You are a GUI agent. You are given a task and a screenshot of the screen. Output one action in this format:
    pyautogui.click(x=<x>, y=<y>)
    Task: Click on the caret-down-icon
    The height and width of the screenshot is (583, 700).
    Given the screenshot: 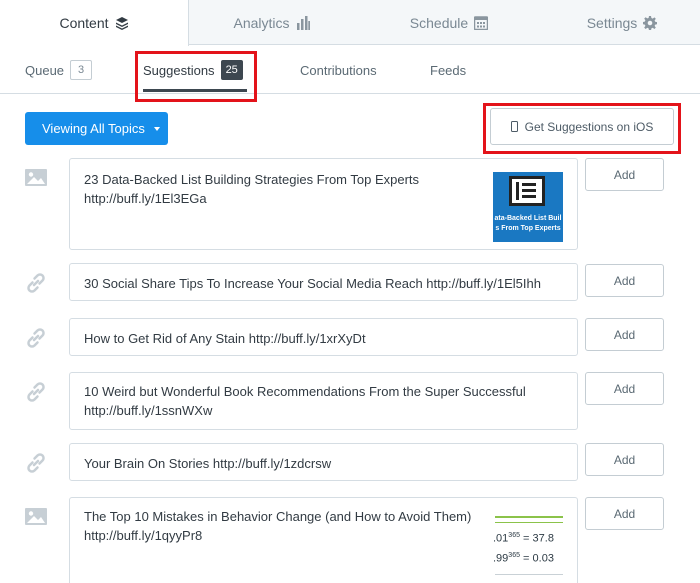 What is the action you would take?
    pyautogui.click(x=157, y=129)
    